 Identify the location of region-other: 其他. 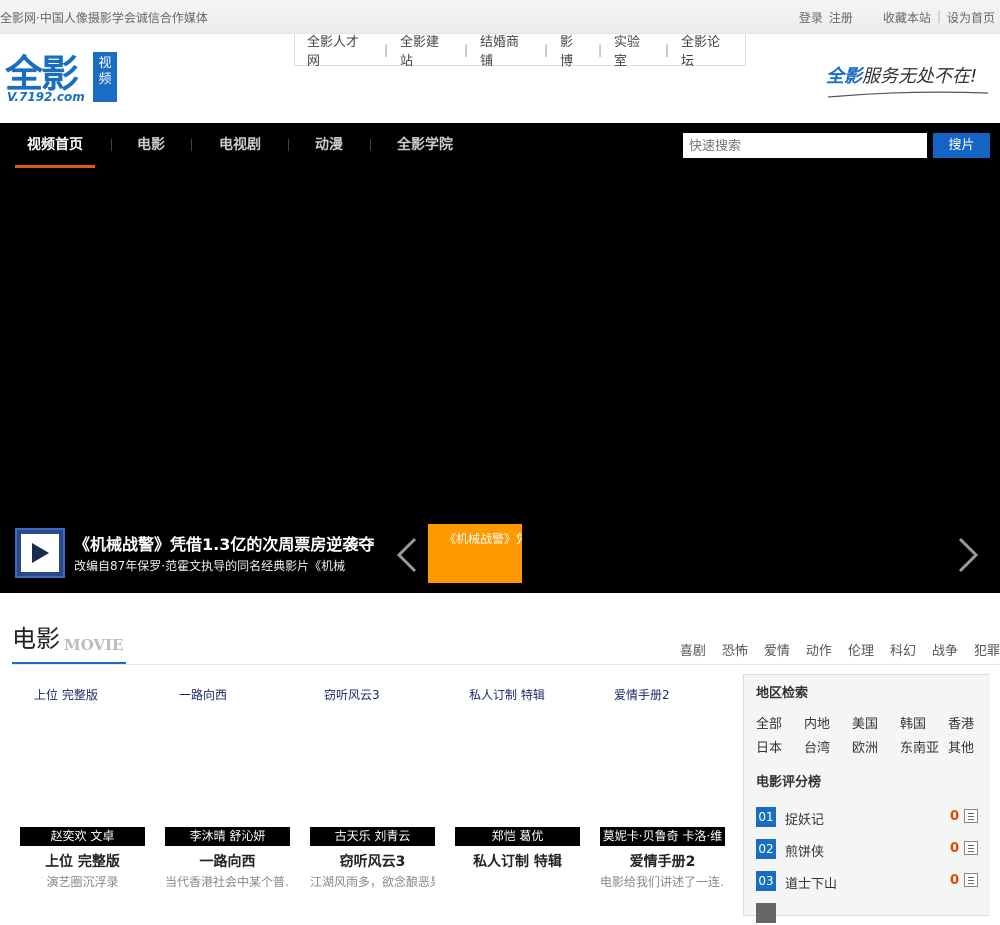
(961, 746).